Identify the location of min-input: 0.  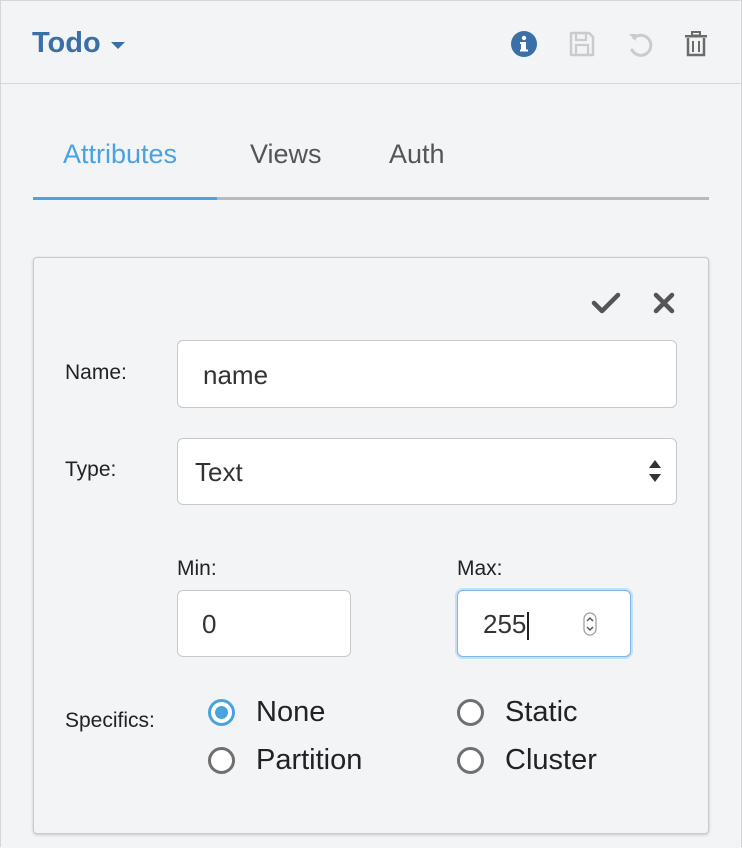
(264, 623).